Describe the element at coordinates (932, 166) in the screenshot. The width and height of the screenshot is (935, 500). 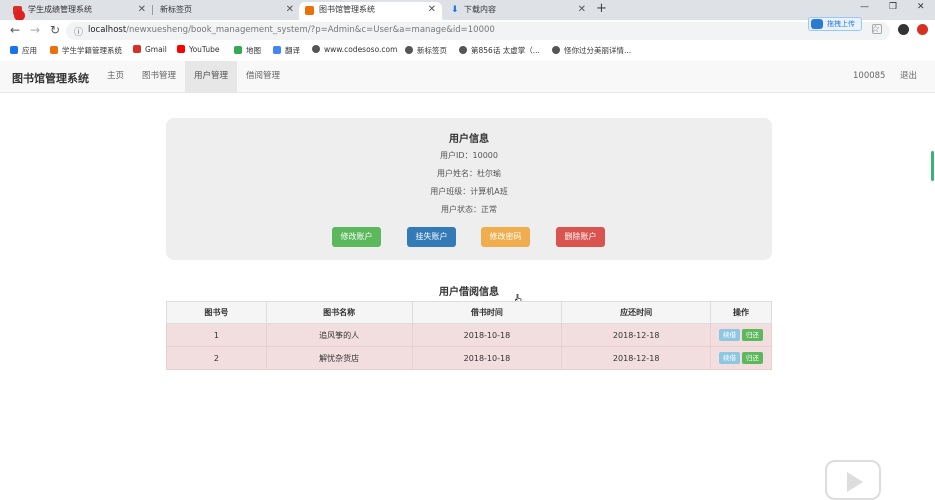
I see `scroll-indicator` at that location.